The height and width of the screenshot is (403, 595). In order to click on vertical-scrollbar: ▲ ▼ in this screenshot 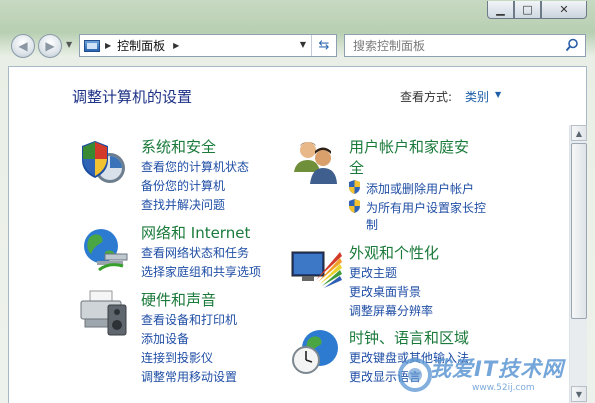, I will do `click(578, 264)`.